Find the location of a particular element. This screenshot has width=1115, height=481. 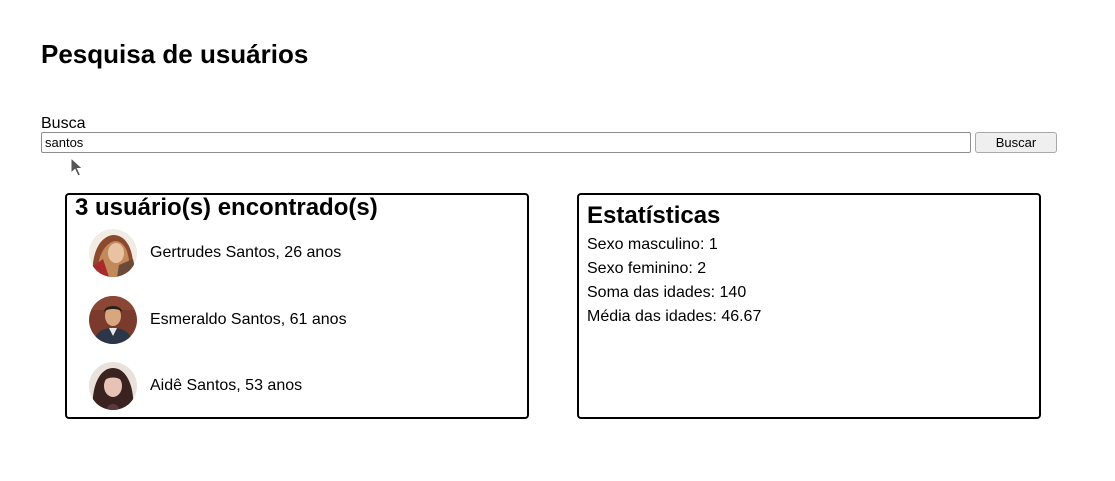

search-input is located at coordinates (506, 142).